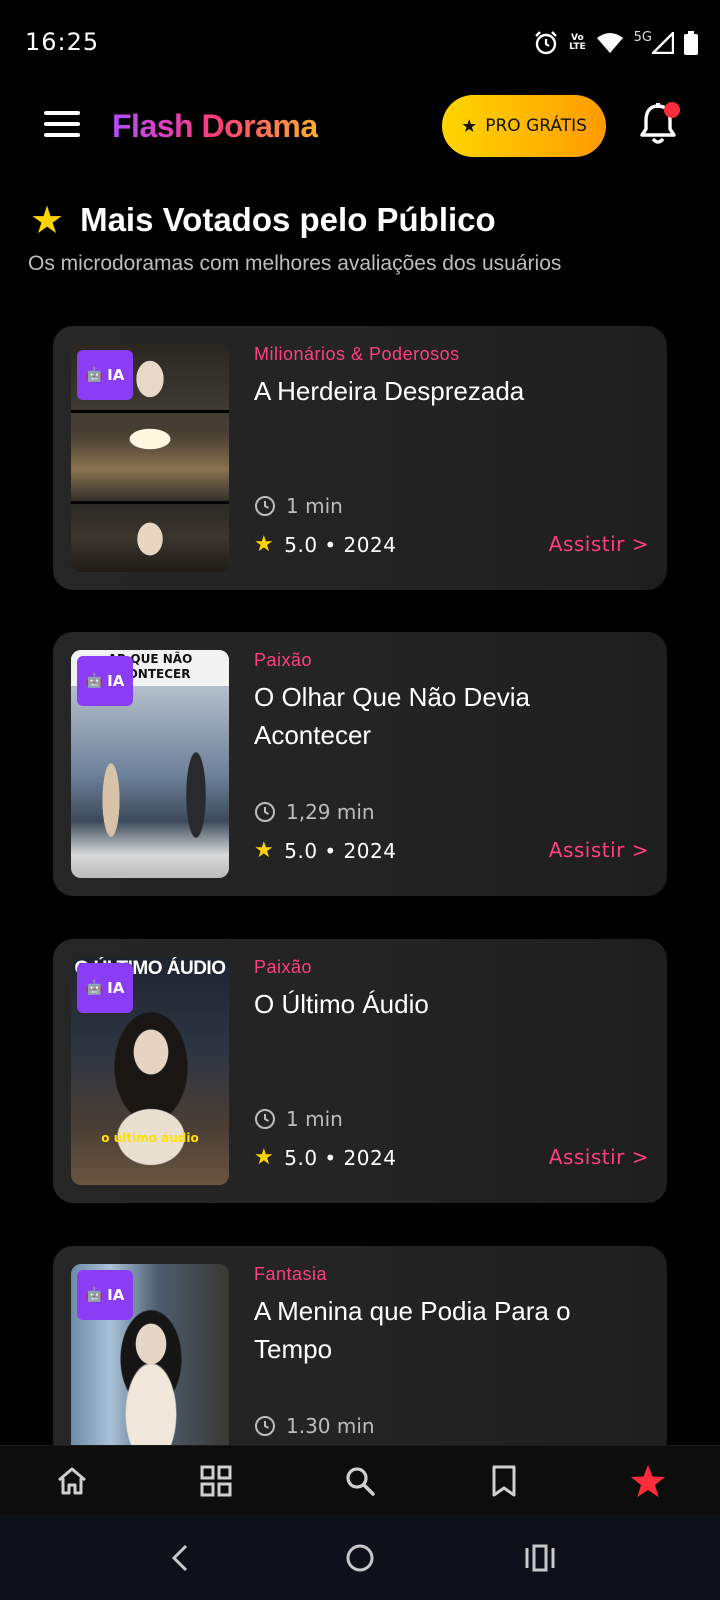 The image size is (720, 1600). I want to click on network-type-label: 5G, so click(642, 37).